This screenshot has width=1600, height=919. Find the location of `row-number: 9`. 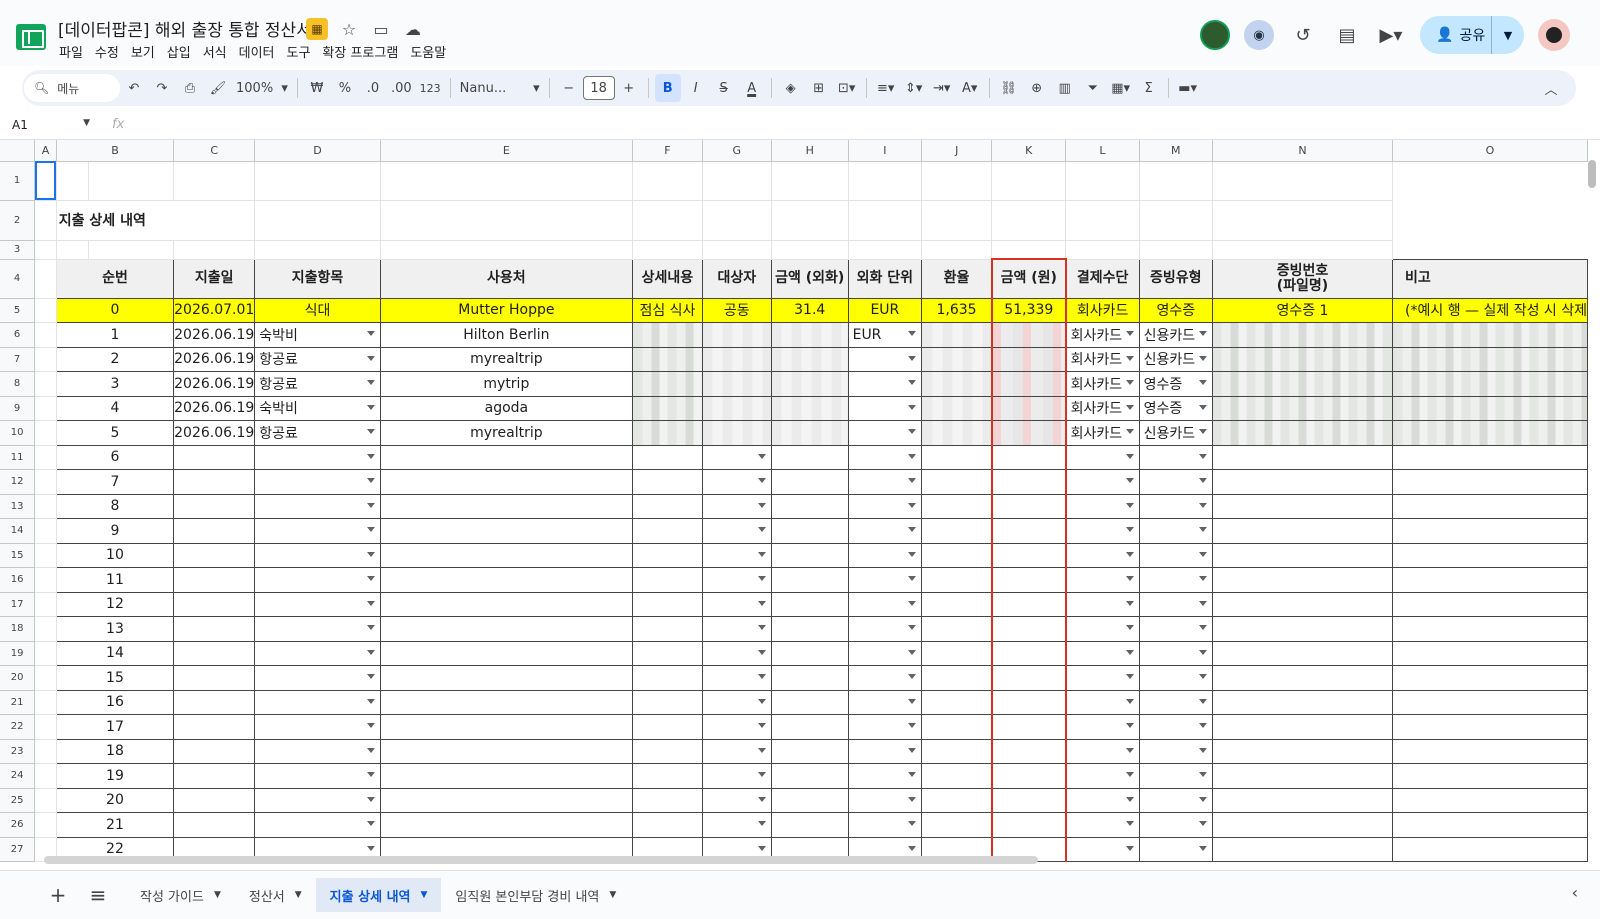

row-number: 9 is located at coordinates (115, 531).